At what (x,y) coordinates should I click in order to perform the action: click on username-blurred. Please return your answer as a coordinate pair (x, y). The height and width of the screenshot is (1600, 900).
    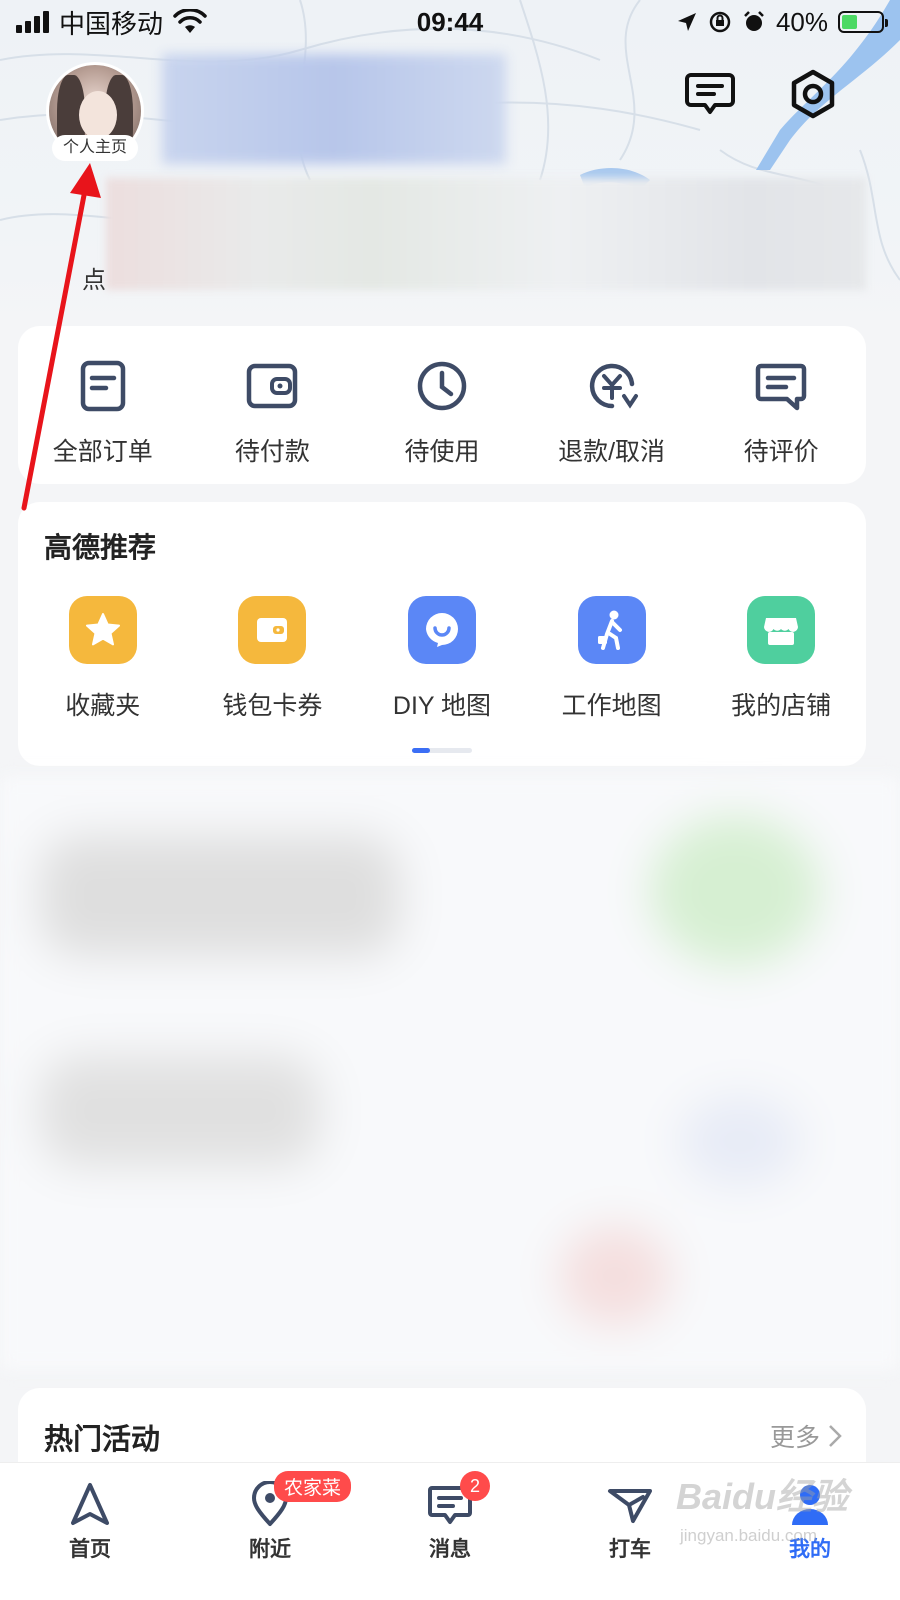
    Looking at the image, I should click on (334, 109).